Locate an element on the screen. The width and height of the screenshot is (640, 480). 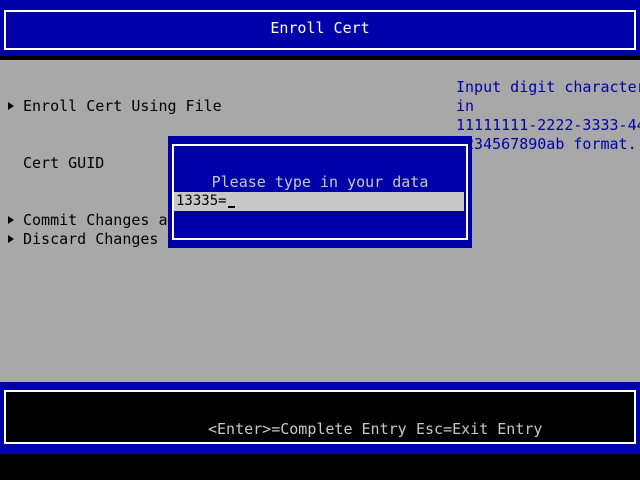
help-text-line: in is located at coordinates (465, 106).